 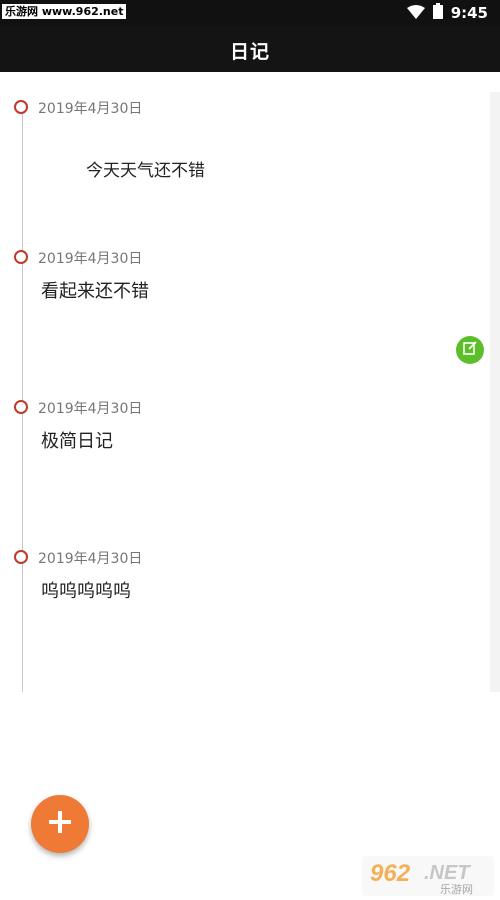 I want to click on entry-text: 看起来还不错, so click(x=95, y=291).